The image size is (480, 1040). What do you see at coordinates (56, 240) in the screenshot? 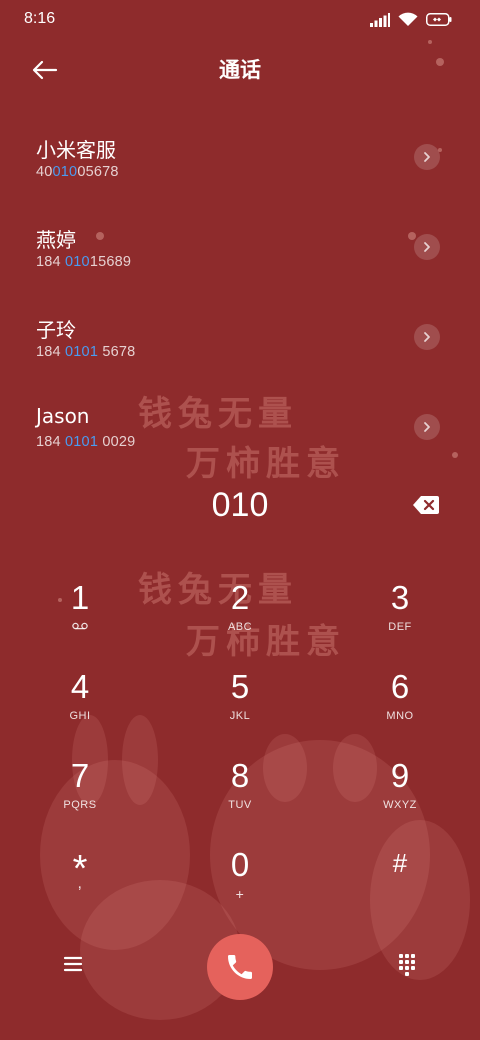
I see `contact-name: 燕婷` at bounding box center [56, 240].